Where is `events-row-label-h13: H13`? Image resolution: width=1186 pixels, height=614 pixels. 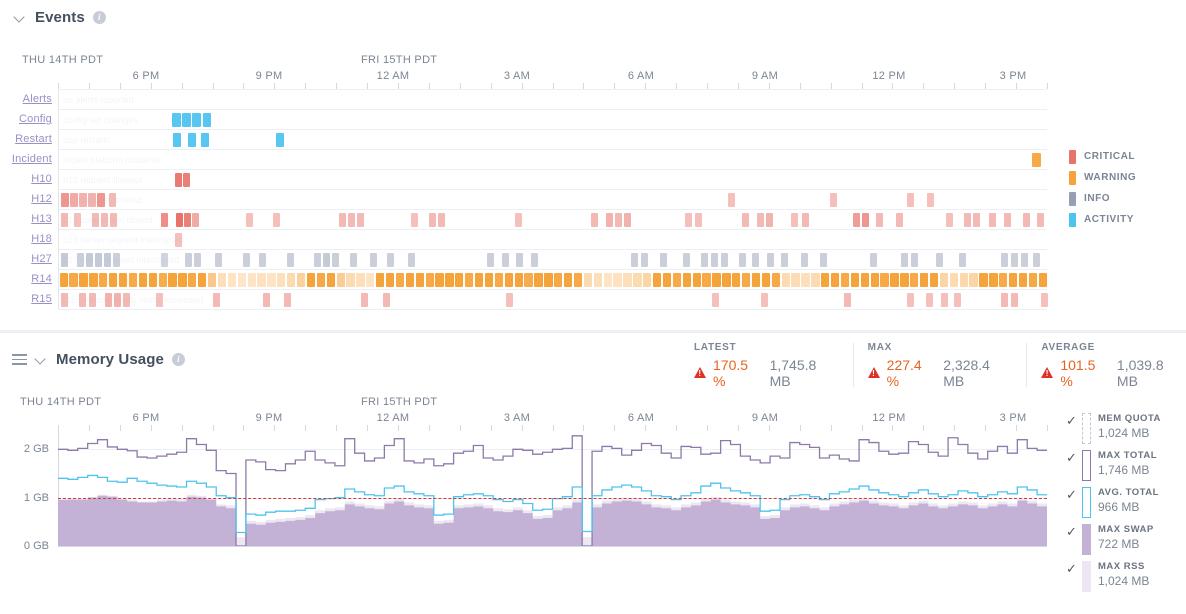
events-row-label-h13: H13 is located at coordinates (41, 219).